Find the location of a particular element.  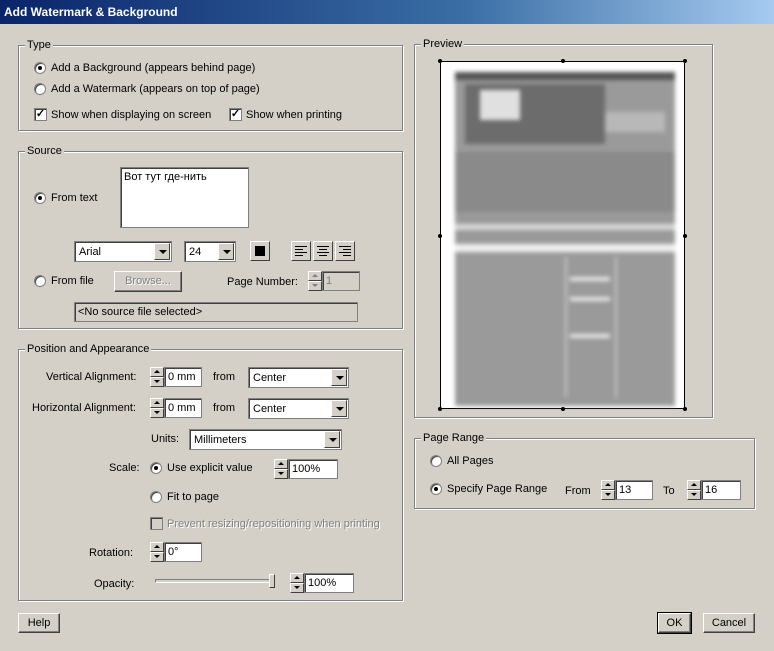

fit-to-page-radio is located at coordinates (156, 497).